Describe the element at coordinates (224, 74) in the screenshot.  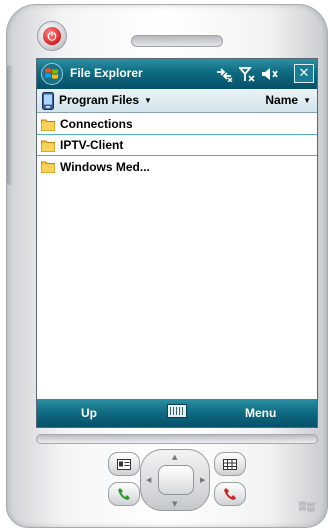
I see `connectivity-icon` at that location.